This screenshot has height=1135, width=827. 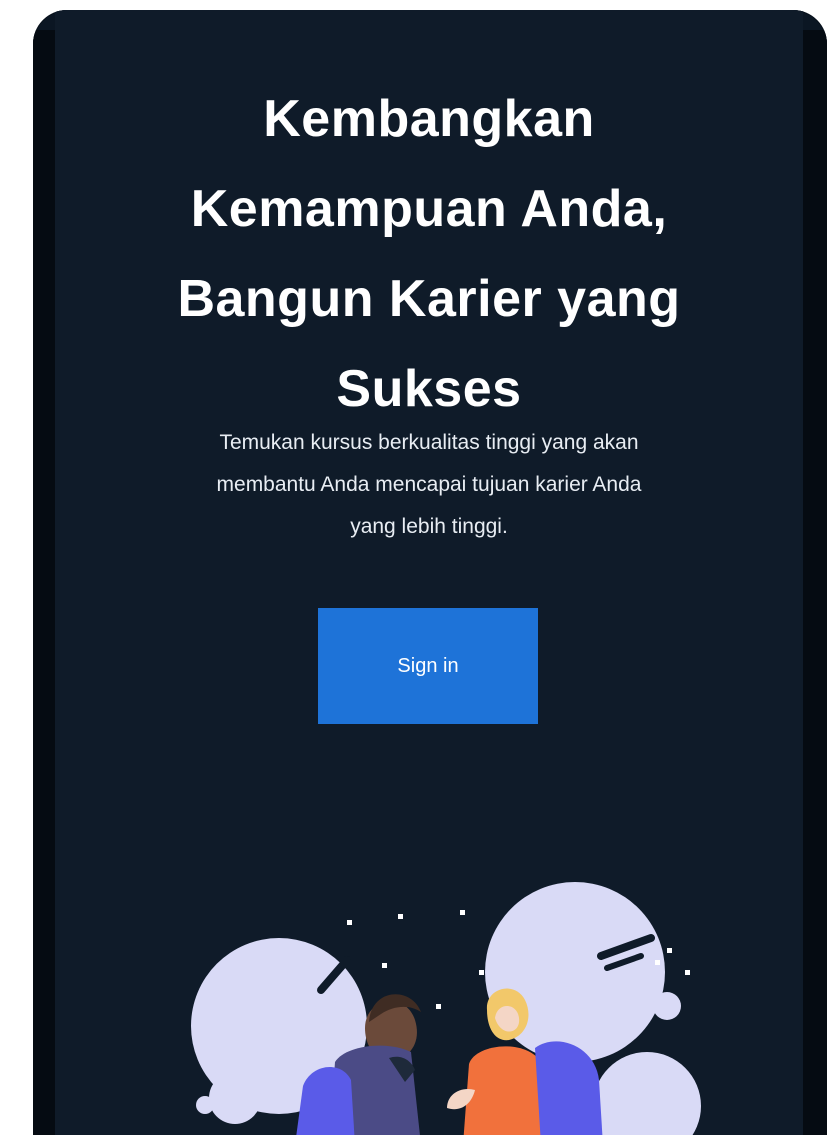 I want to click on students-illustration, so click(x=446, y=1008).